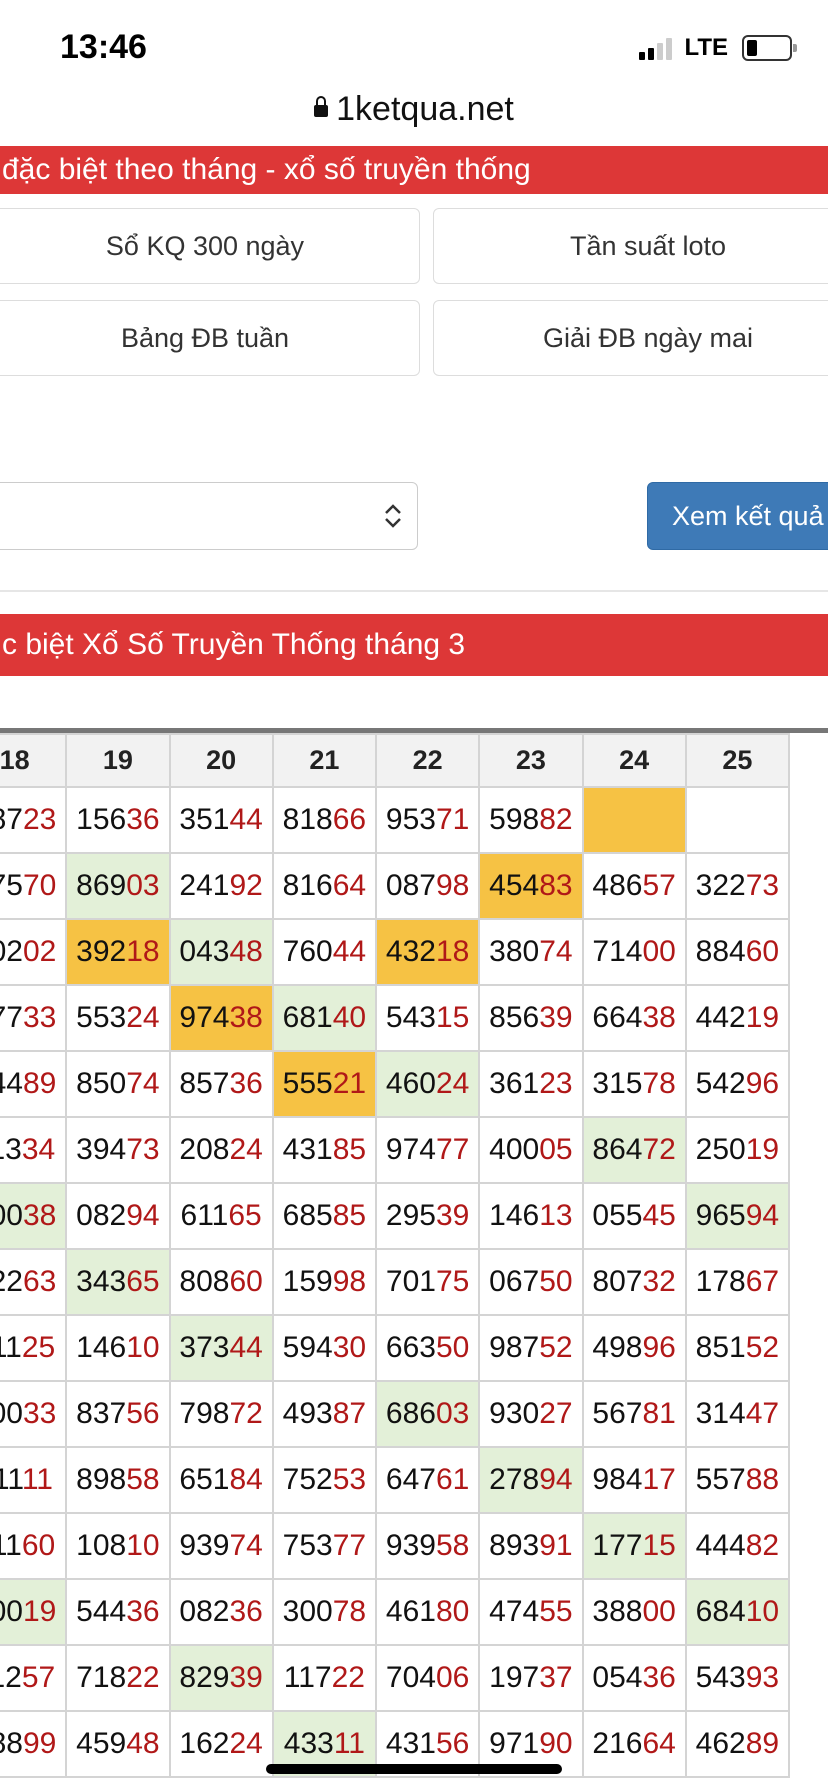 The image size is (828, 1792). What do you see at coordinates (34, 1018) in the screenshot?
I see `result-cell: 77733` at bounding box center [34, 1018].